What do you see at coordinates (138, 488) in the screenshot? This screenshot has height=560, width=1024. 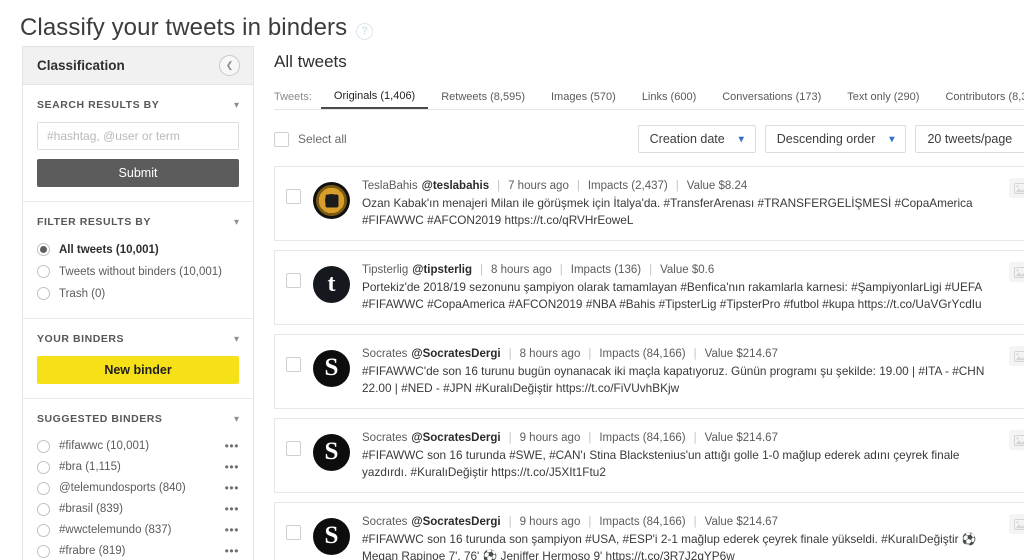 I see `list-item: @telemundosports (840) •••` at bounding box center [138, 488].